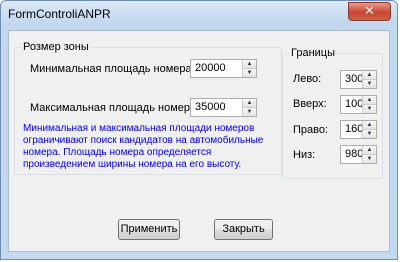  I want to click on min-area-spinner: 20000 ▲ ▼, so click(223, 68).